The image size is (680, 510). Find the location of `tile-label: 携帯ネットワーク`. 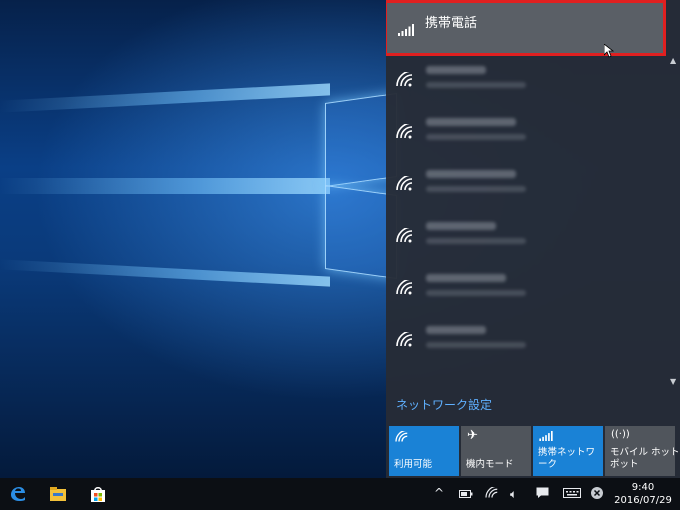

tile-label: 携帯ネットワーク is located at coordinates (567, 458).